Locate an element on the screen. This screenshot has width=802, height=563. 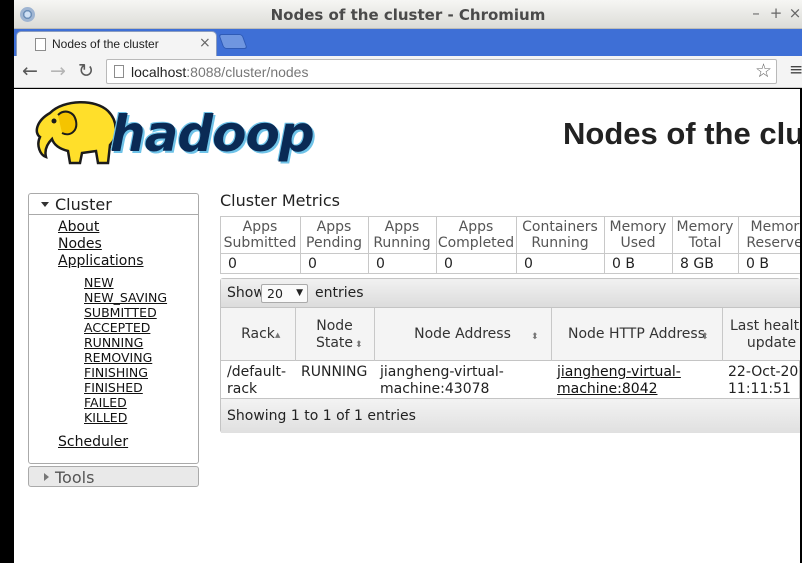
metric-header-line2: Reserved is located at coordinates (773, 243).